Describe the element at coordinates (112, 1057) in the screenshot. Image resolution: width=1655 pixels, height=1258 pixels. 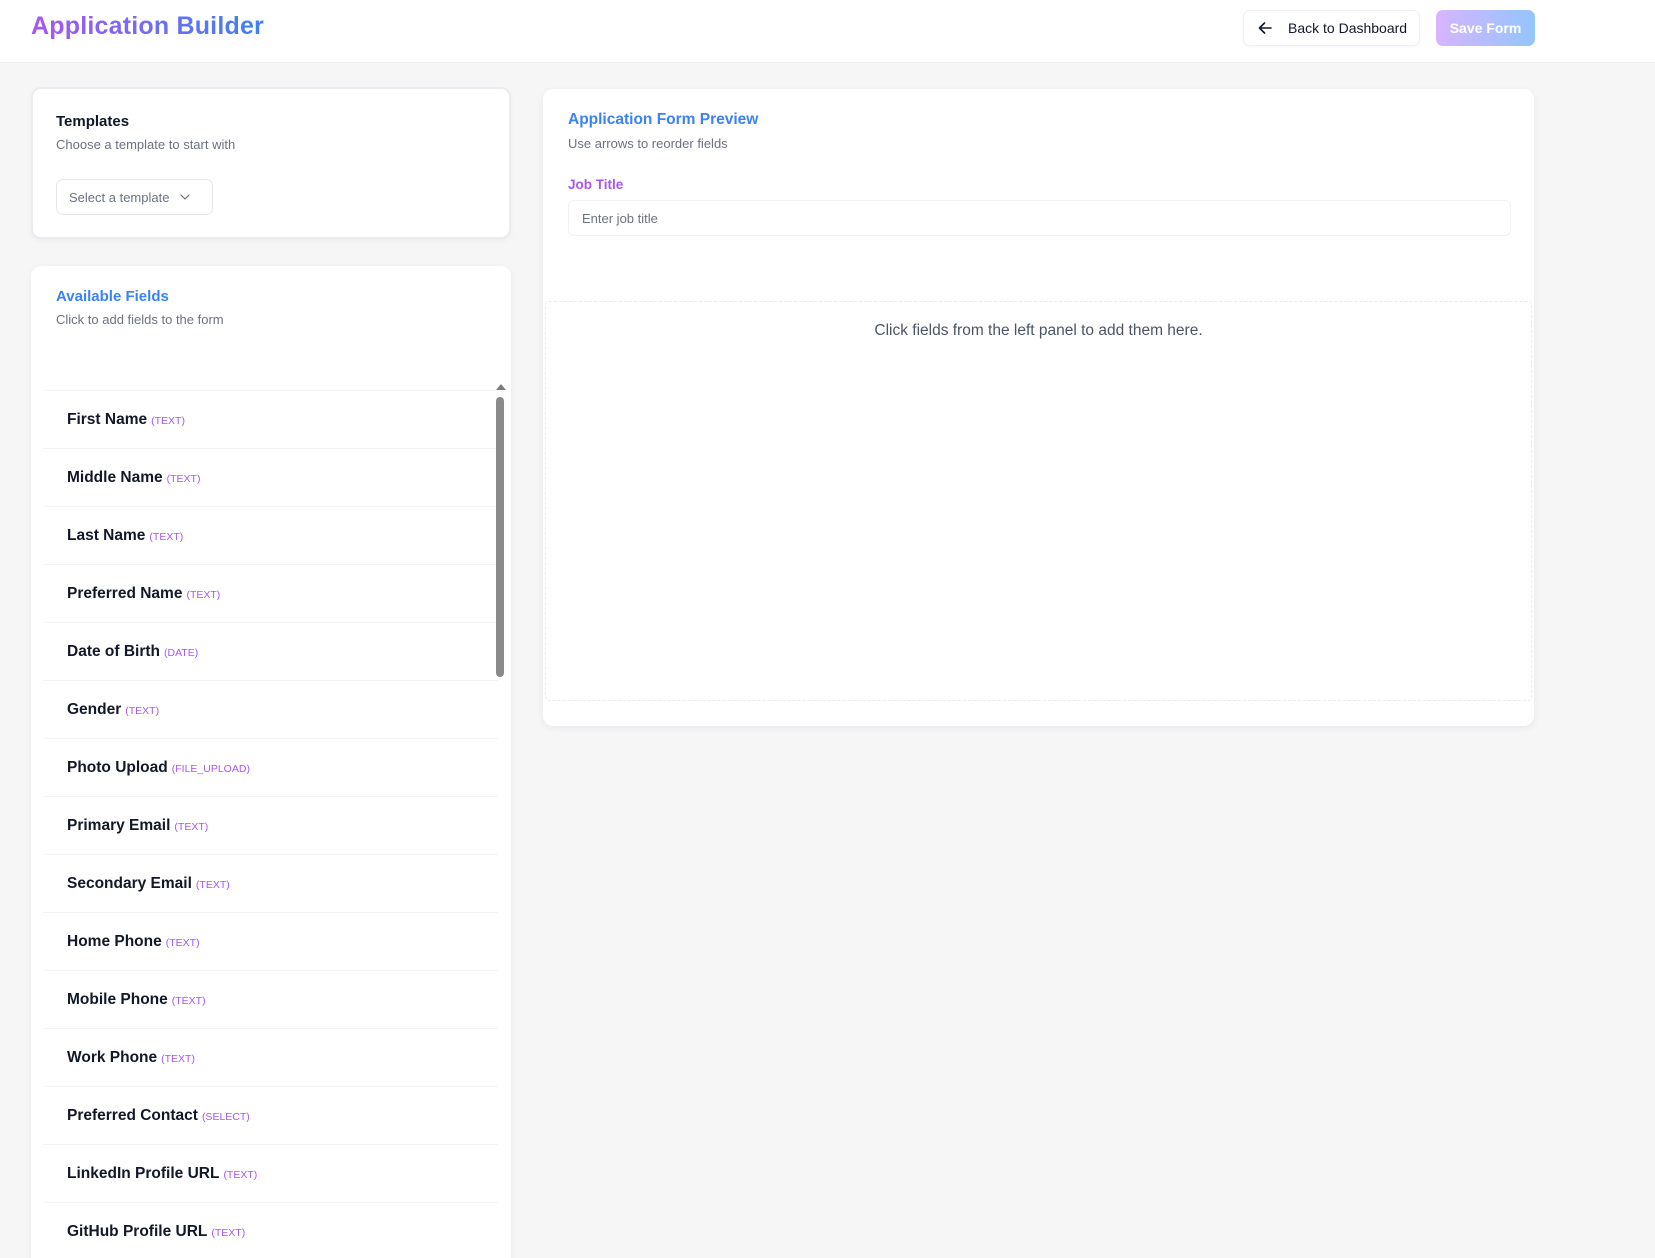
I see `field-item-name: Work Phone` at that location.